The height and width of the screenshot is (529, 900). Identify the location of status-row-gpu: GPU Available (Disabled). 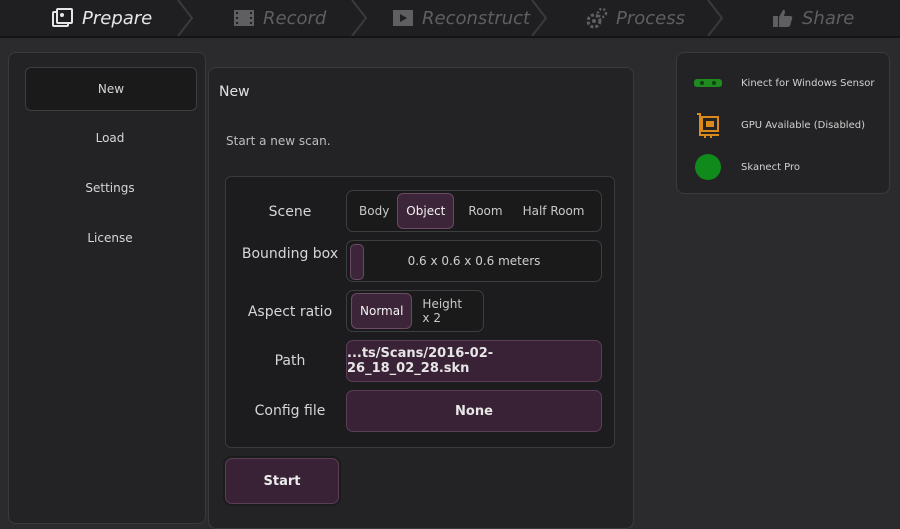
(778, 125).